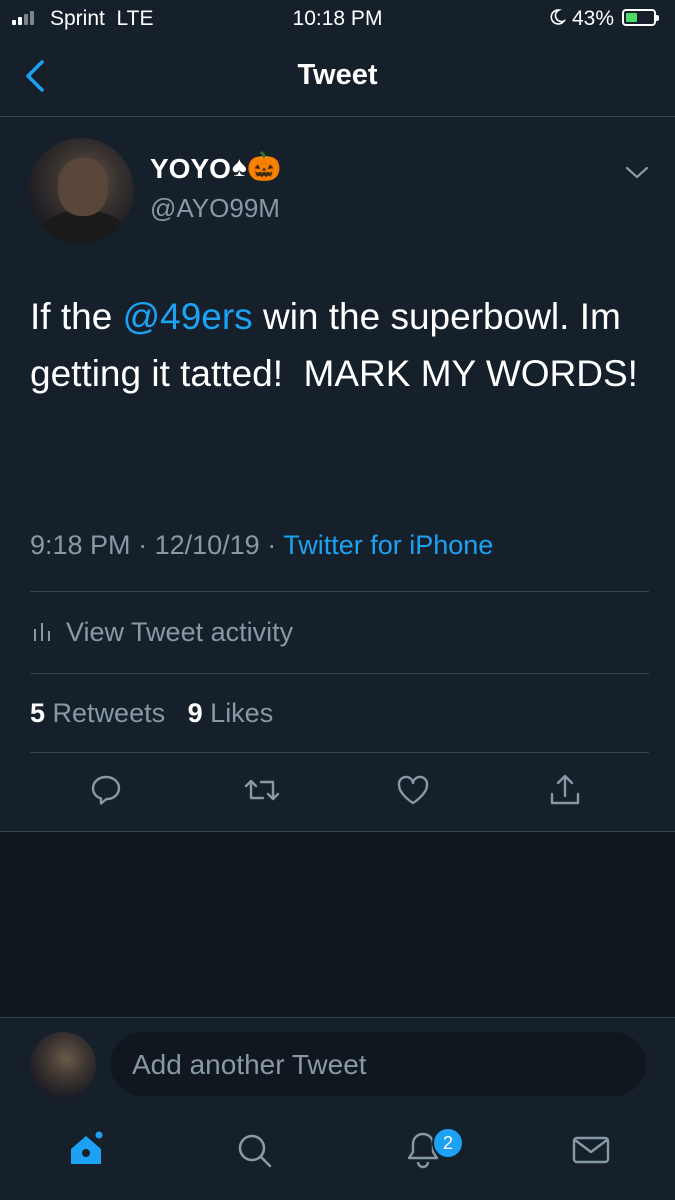 This screenshot has width=675, height=1200. I want to click on like-count: 9, so click(195, 713).